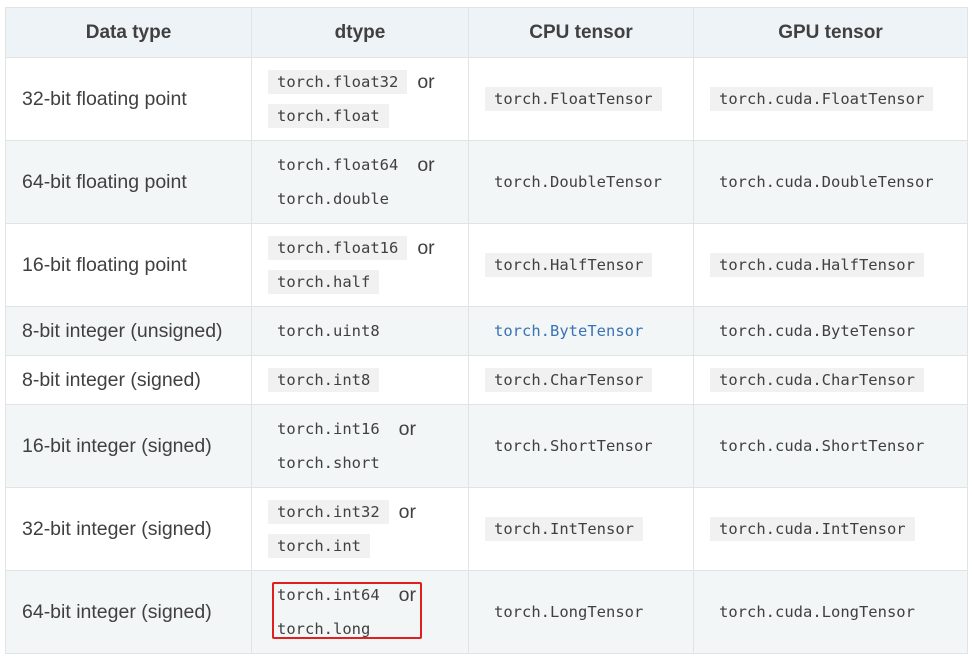 Image resolution: width=972 pixels, height=660 pixels. What do you see at coordinates (323, 380) in the screenshot?
I see `dtype-code: torch.int8` at bounding box center [323, 380].